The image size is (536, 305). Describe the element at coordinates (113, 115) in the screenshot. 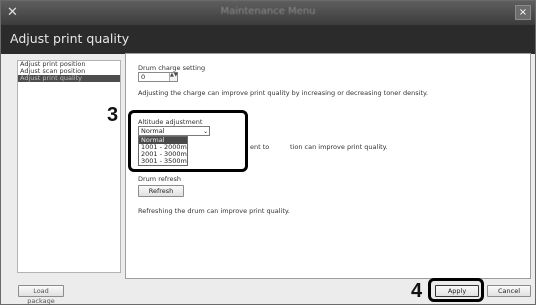

I see `step-3-callout: 3` at that location.